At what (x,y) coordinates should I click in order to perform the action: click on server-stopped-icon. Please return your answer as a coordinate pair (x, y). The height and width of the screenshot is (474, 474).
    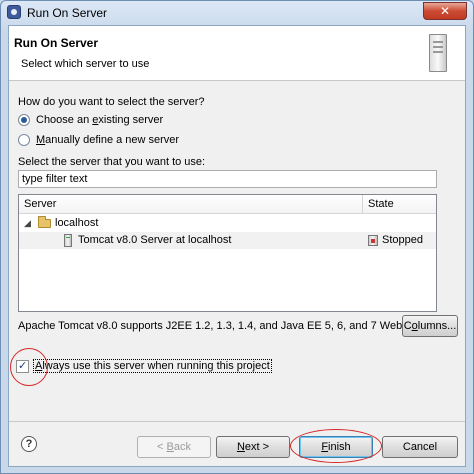
    Looking at the image, I should click on (373, 240).